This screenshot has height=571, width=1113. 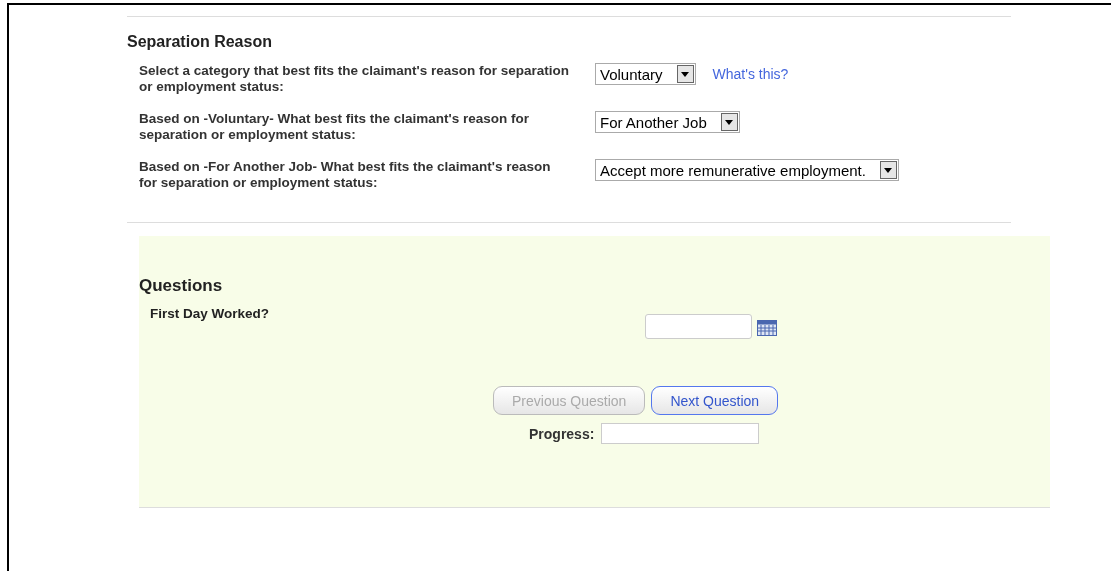 What do you see at coordinates (210, 313) in the screenshot?
I see `question-label: First Day Worked?` at bounding box center [210, 313].